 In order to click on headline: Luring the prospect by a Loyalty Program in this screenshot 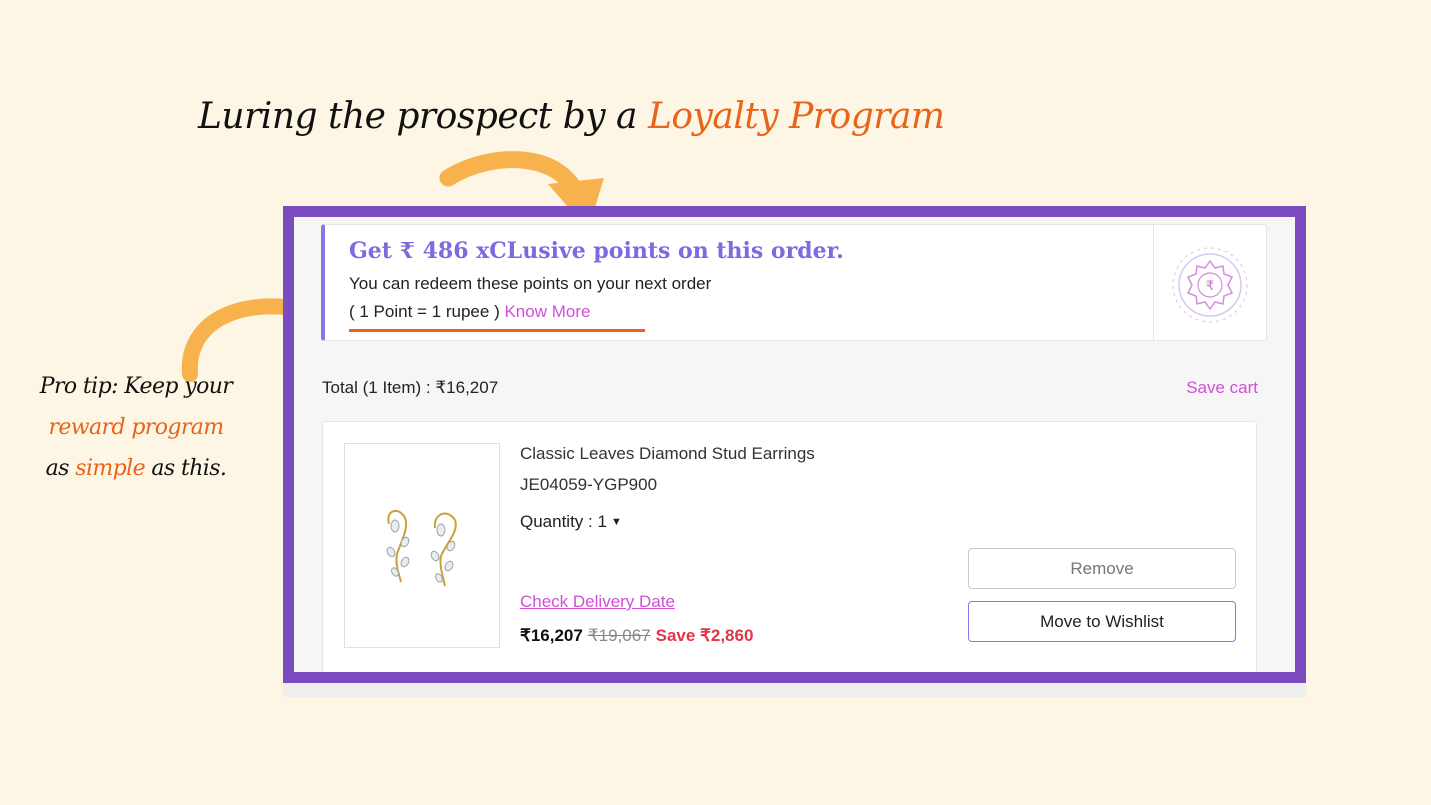, I will do `click(571, 116)`.